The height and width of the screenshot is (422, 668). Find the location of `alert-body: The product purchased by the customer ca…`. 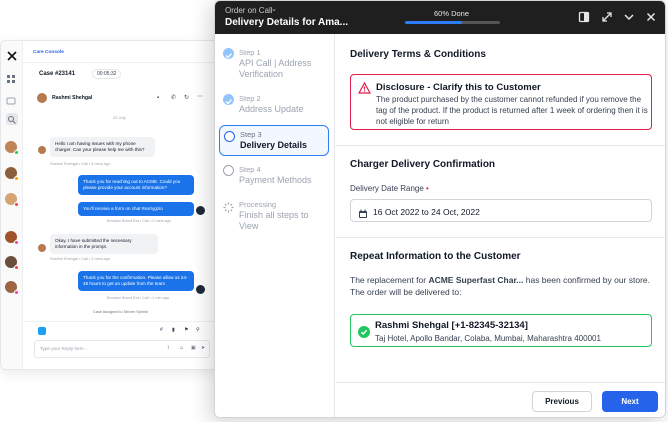

alert-body: The product purchased by the customer ca… is located at coordinates (512, 110).